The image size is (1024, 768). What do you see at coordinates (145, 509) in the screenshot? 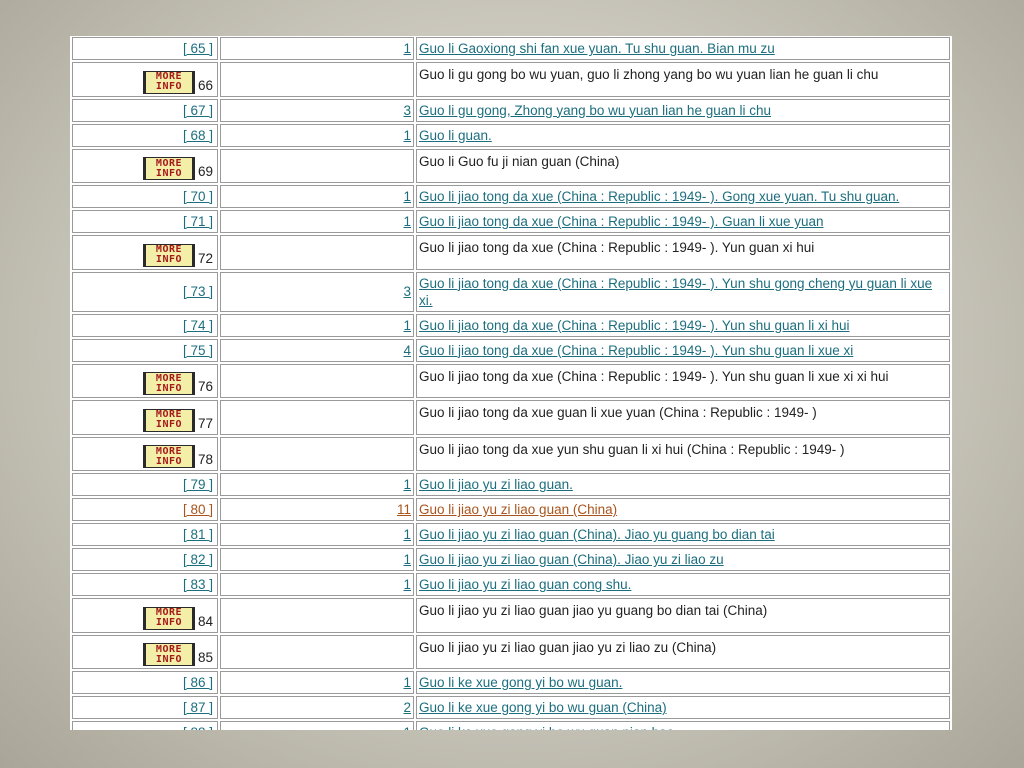
I see `index-cell: [ 80 ]` at bounding box center [145, 509].